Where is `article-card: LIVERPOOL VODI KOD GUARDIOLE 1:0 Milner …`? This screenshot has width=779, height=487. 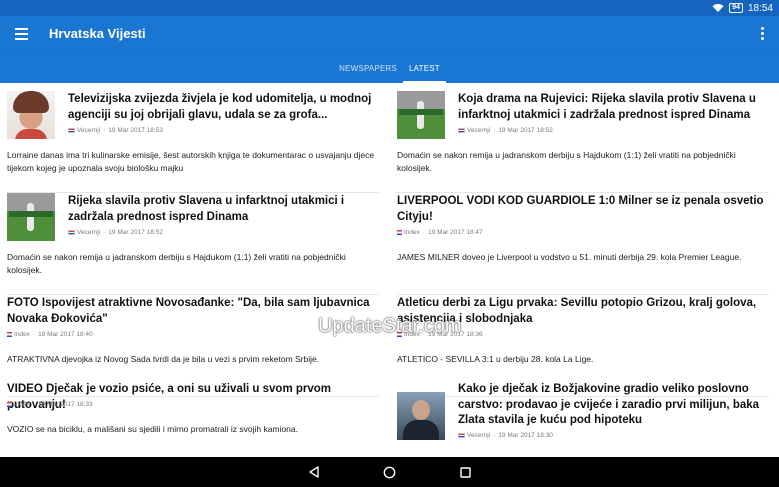 article-card: LIVERPOOL VODI KOD GUARDIOLE 1:0 Milner … is located at coordinates (583, 244).